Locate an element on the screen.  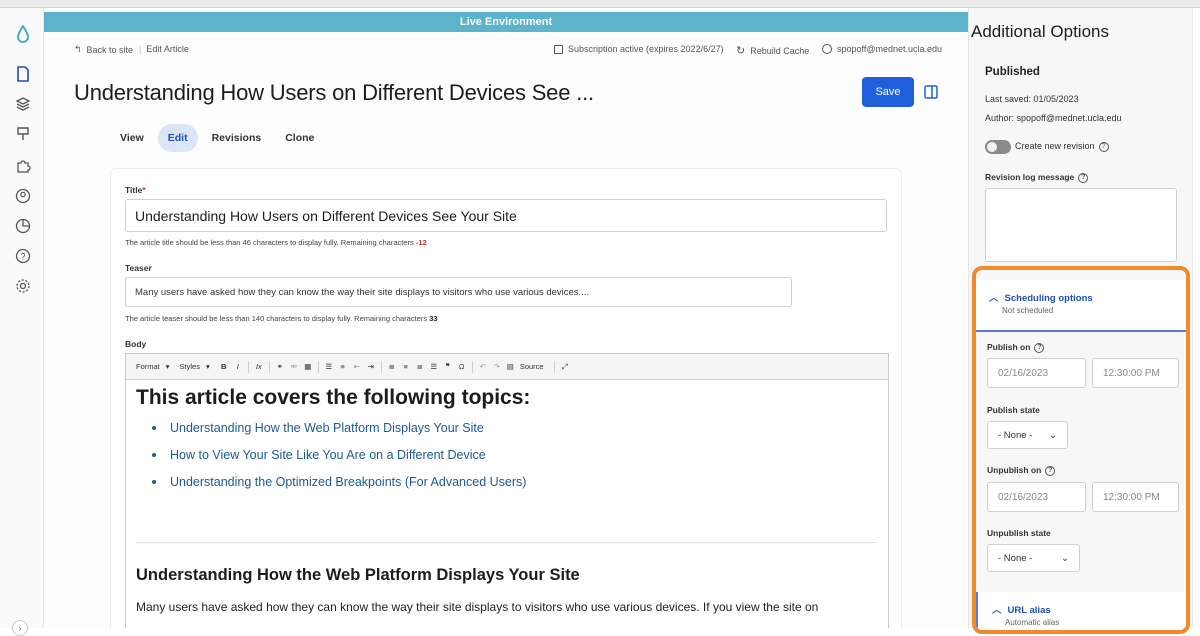
redo-icon: ↷ is located at coordinates (497, 366).